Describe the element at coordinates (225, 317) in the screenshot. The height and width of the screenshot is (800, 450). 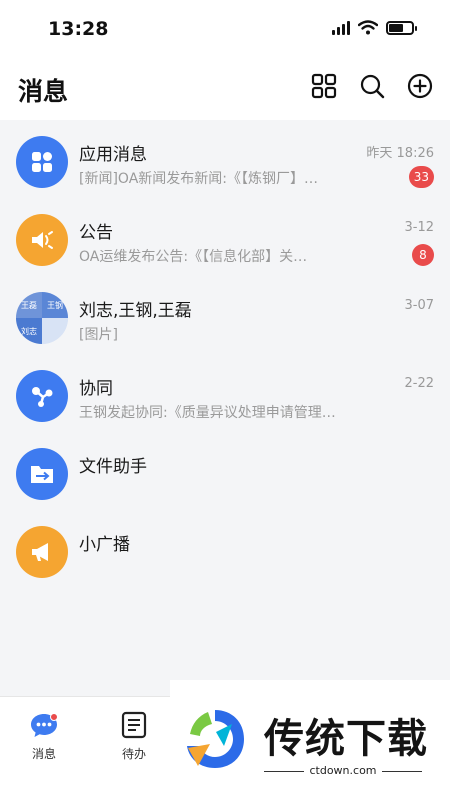
I see `message-item-group: 王磊 王钢 刘志 刘志,王钢,王磊 3-07 [图片]` at that location.